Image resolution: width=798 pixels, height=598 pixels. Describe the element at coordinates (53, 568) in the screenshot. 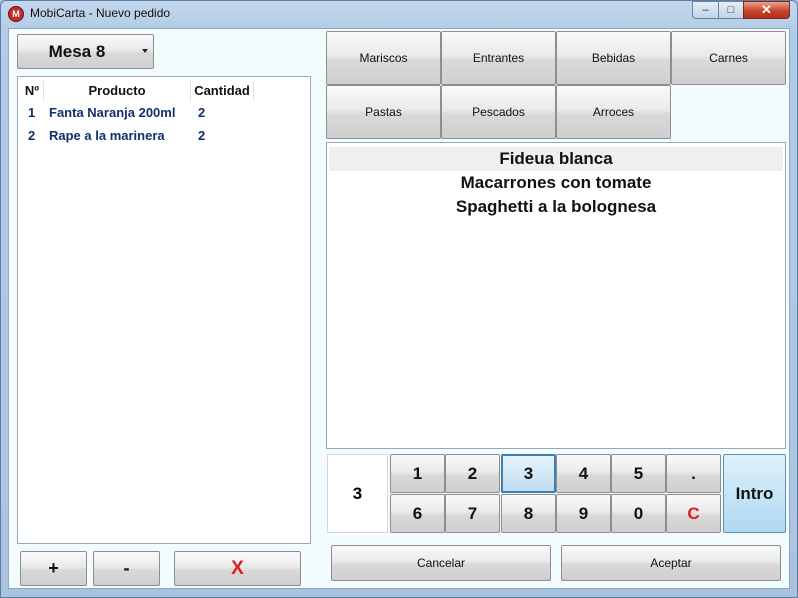

I see `add-quantity-button: +` at that location.